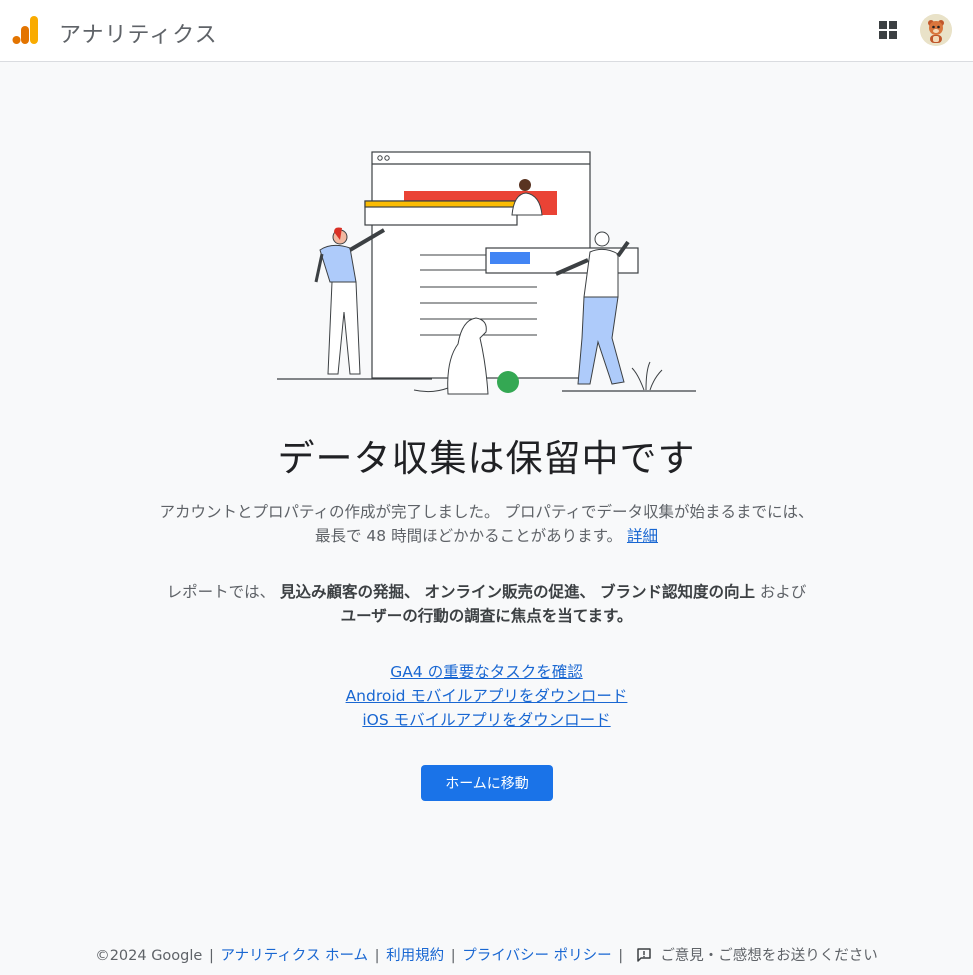 The height and width of the screenshot is (975, 973). Describe the element at coordinates (783, 592) in the screenshot. I see `focus-conjunction: および` at that location.